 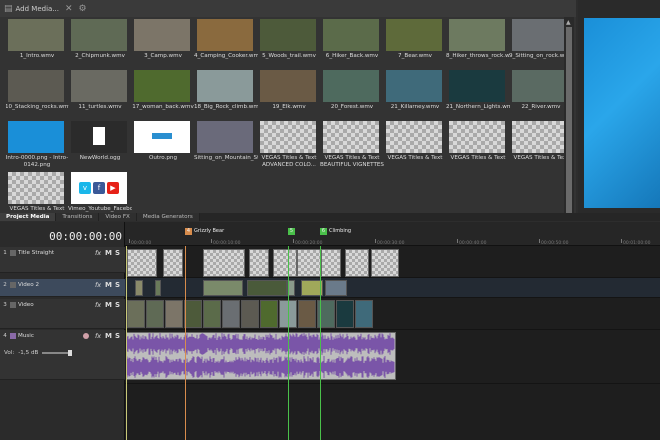 What do you see at coordinates (478, 43) in the screenshot?
I see `media-item: 8_Hiker_throws_rock.wmv` at bounding box center [478, 43].